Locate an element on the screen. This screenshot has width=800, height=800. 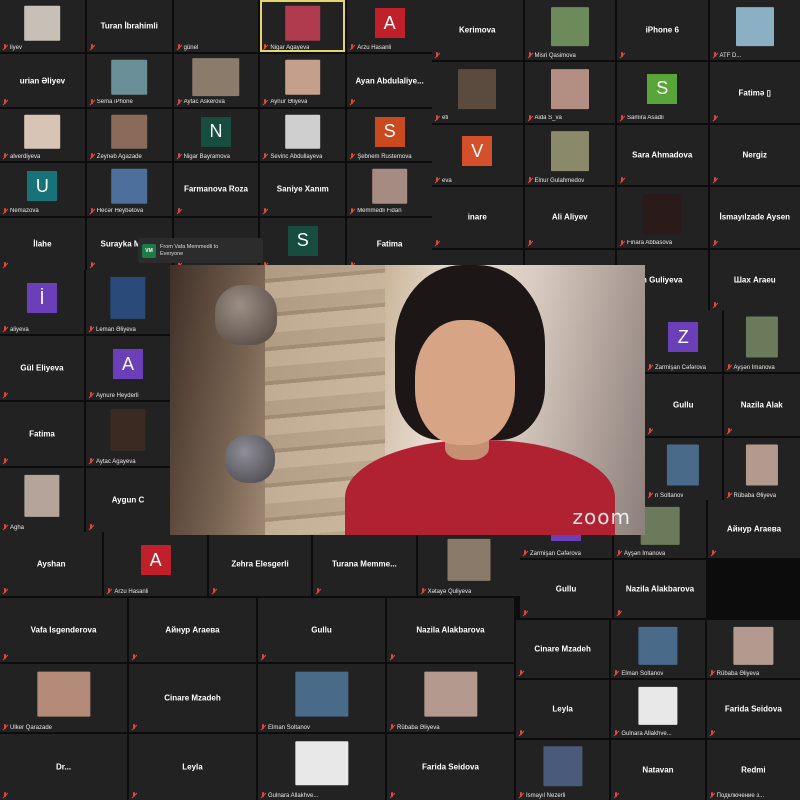
participant-caption: Aynure Heyderli is located at coordinates (117, 395).